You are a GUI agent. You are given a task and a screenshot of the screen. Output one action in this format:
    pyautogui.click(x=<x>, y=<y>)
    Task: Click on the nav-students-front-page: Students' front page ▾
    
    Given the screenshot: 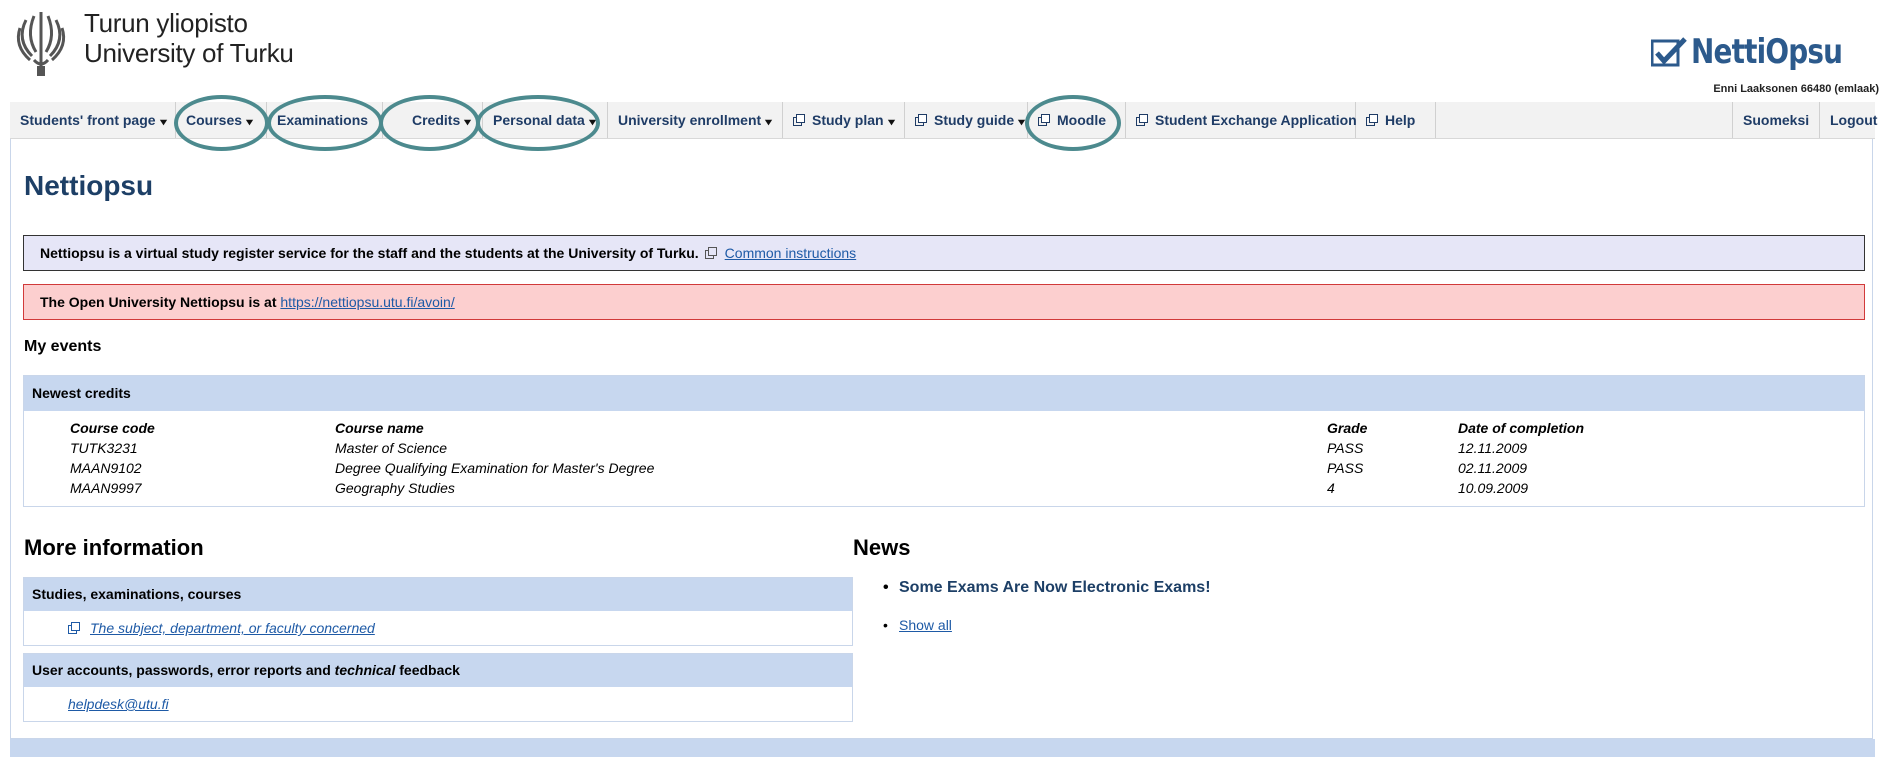 What is the action you would take?
    pyautogui.click(x=93, y=120)
    